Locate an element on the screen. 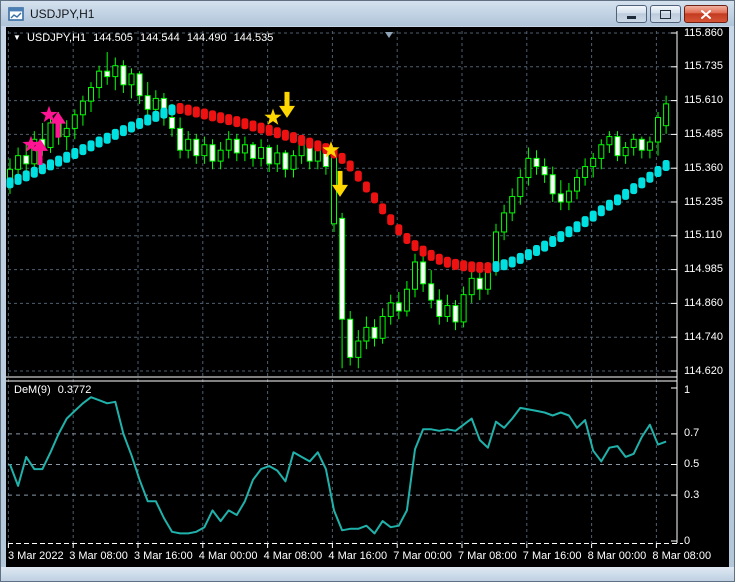 Image resolution: width=735 pixels, height=582 pixels. close-icon is located at coordinates (706, 14).